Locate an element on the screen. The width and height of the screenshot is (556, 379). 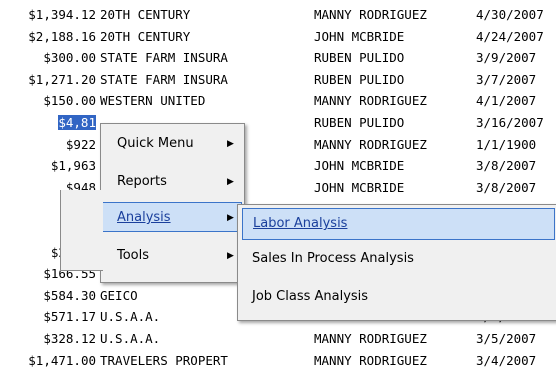
amount-cell: $584.30 is located at coordinates (69, 295).